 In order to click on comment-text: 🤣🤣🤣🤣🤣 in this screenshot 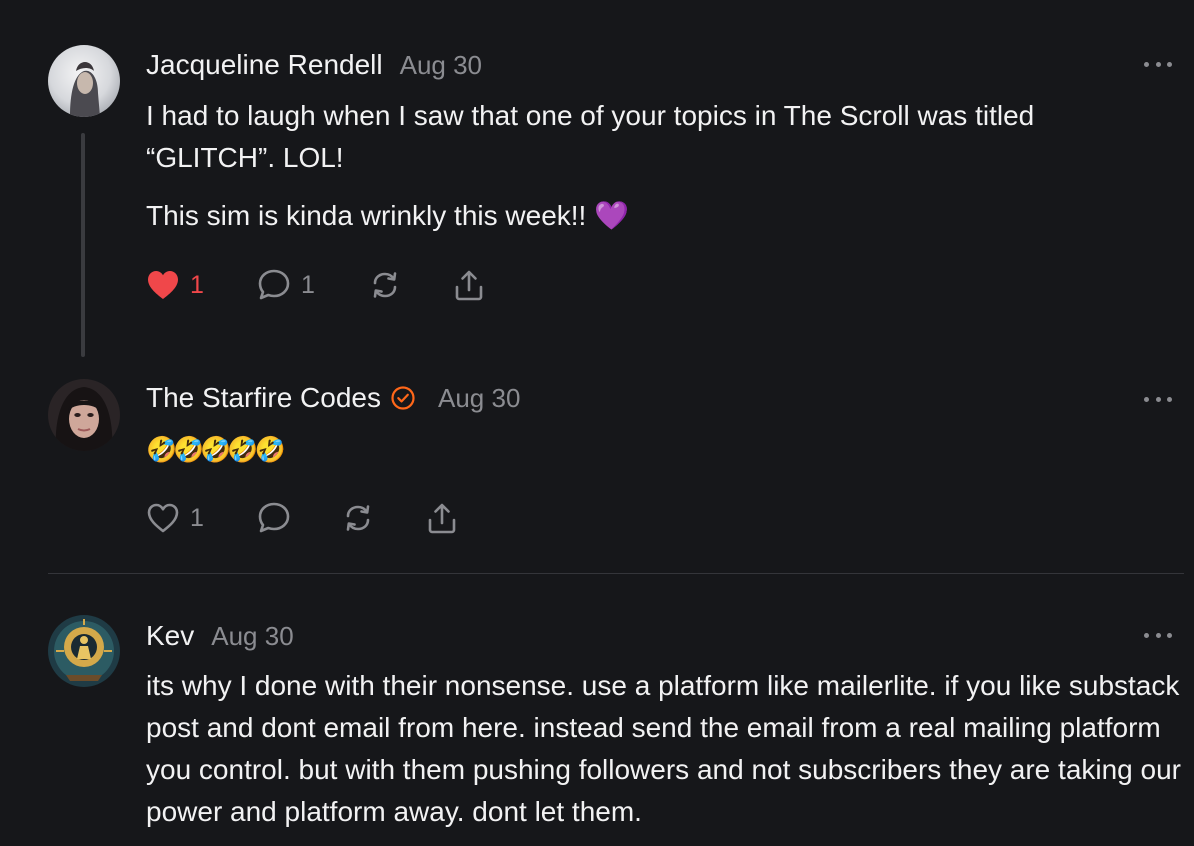, I will do `click(216, 450)`.